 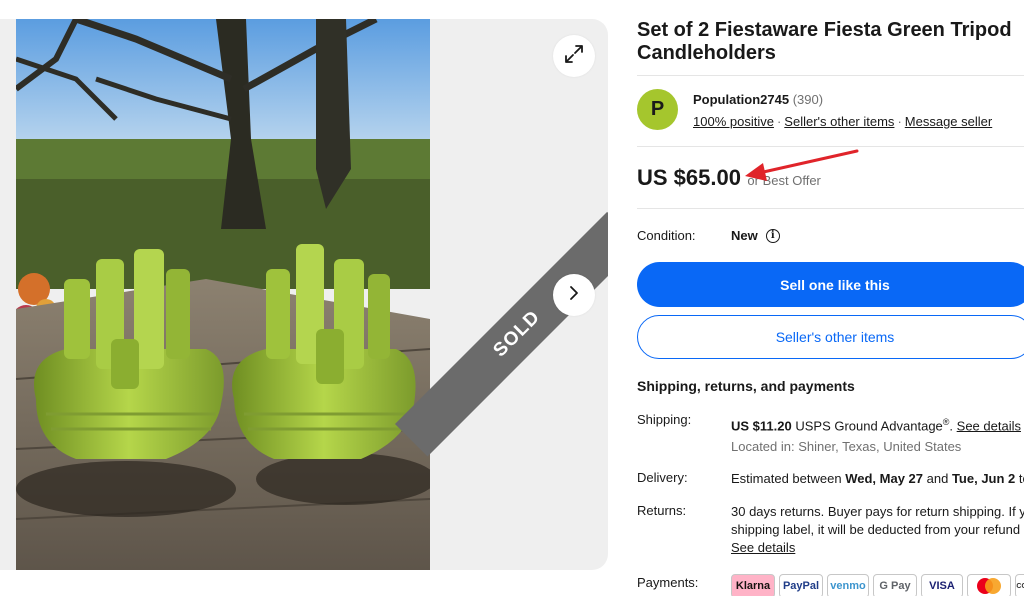 What do you see at coordinates (808, 99) in the screenshot?
I see `seller-feedback-count: (390)` at bounding box center [808, 99].